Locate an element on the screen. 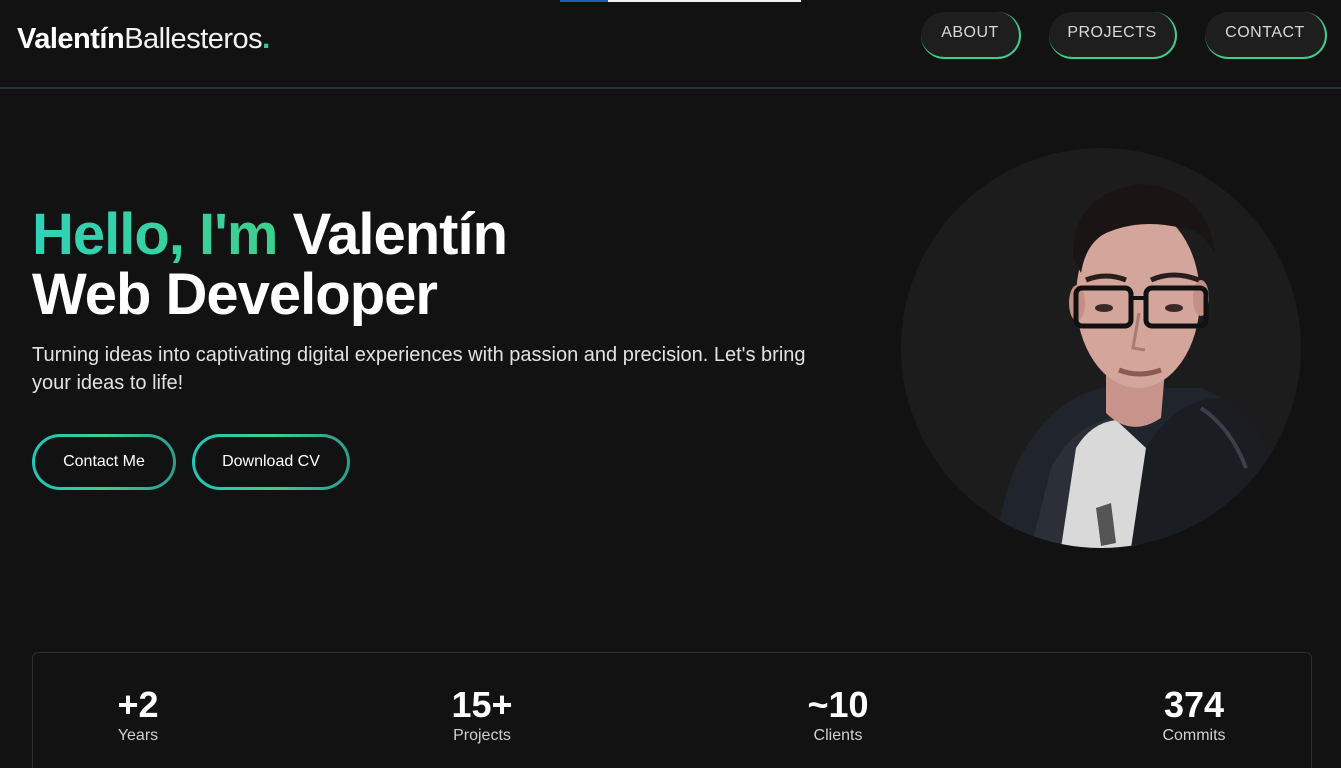 This screenshot has width=1341, height=768. download-cv-button: Download CV is located at coordinates (271, 462).